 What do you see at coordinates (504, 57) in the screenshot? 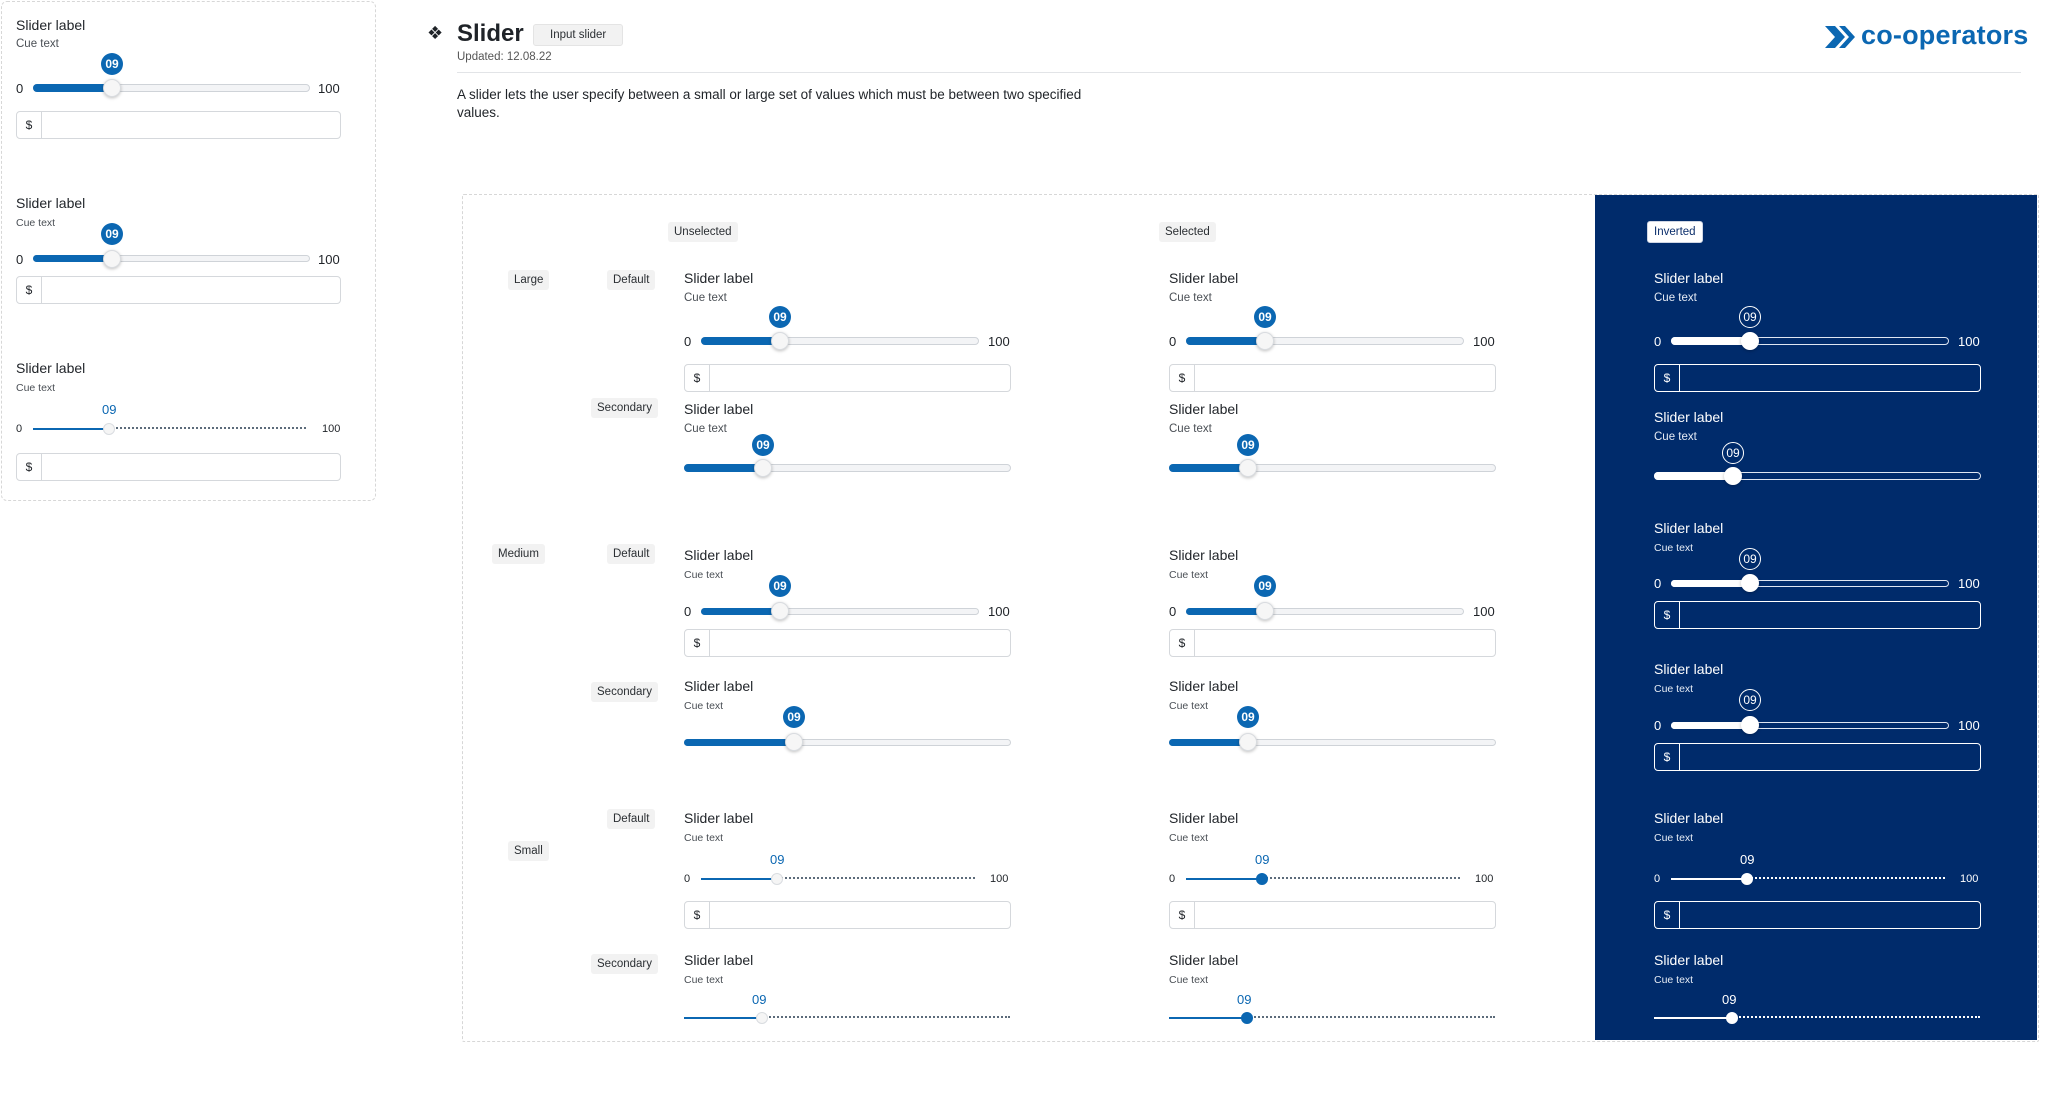
I see `updated-date: Updated: 12.08.22` at bounding box center [504, 57].